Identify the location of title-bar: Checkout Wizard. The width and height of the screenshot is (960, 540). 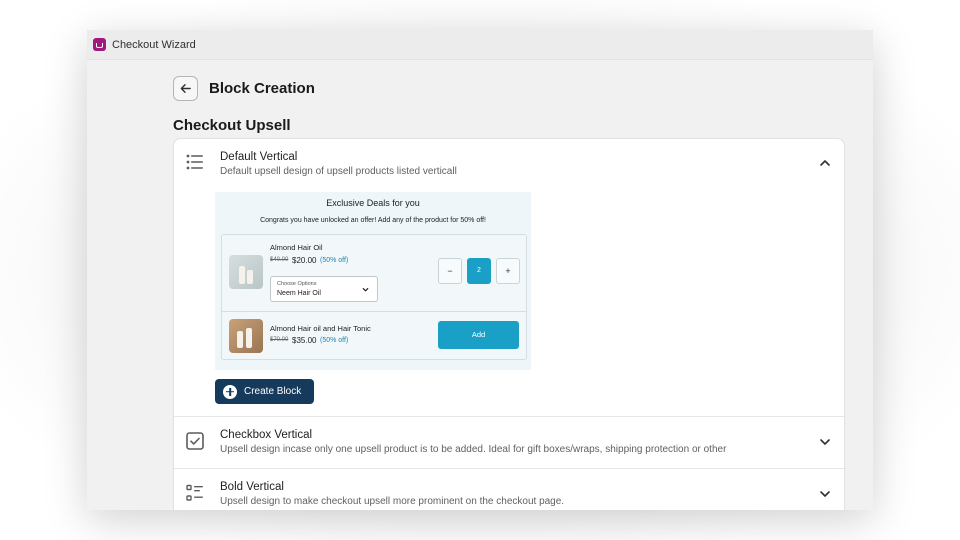
(480, 45).